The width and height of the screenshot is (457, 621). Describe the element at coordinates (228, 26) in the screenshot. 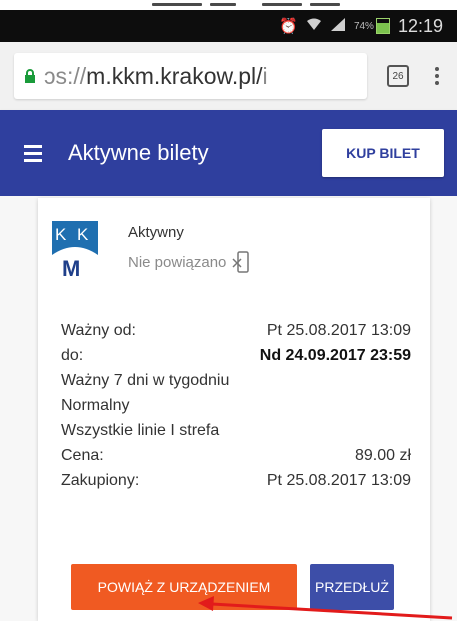

I see `status-bar: ⏰ 74% 12:19` at that location.